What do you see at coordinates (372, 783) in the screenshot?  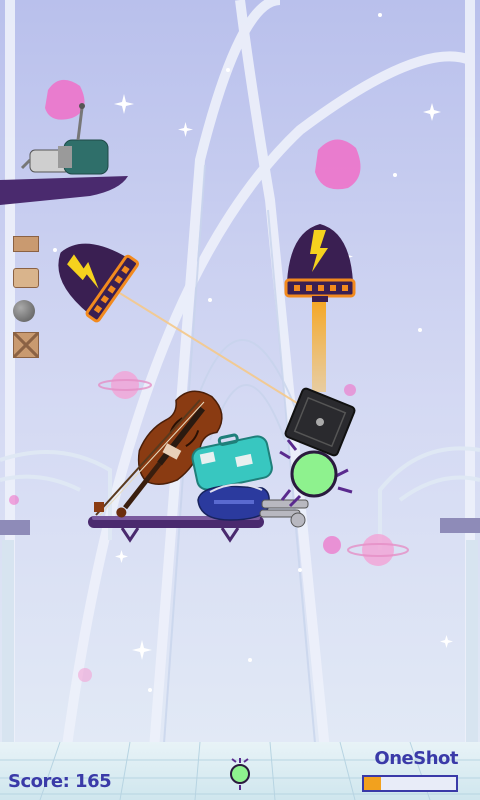 I see `power-meter-fill` at bounding box center [372, 783].